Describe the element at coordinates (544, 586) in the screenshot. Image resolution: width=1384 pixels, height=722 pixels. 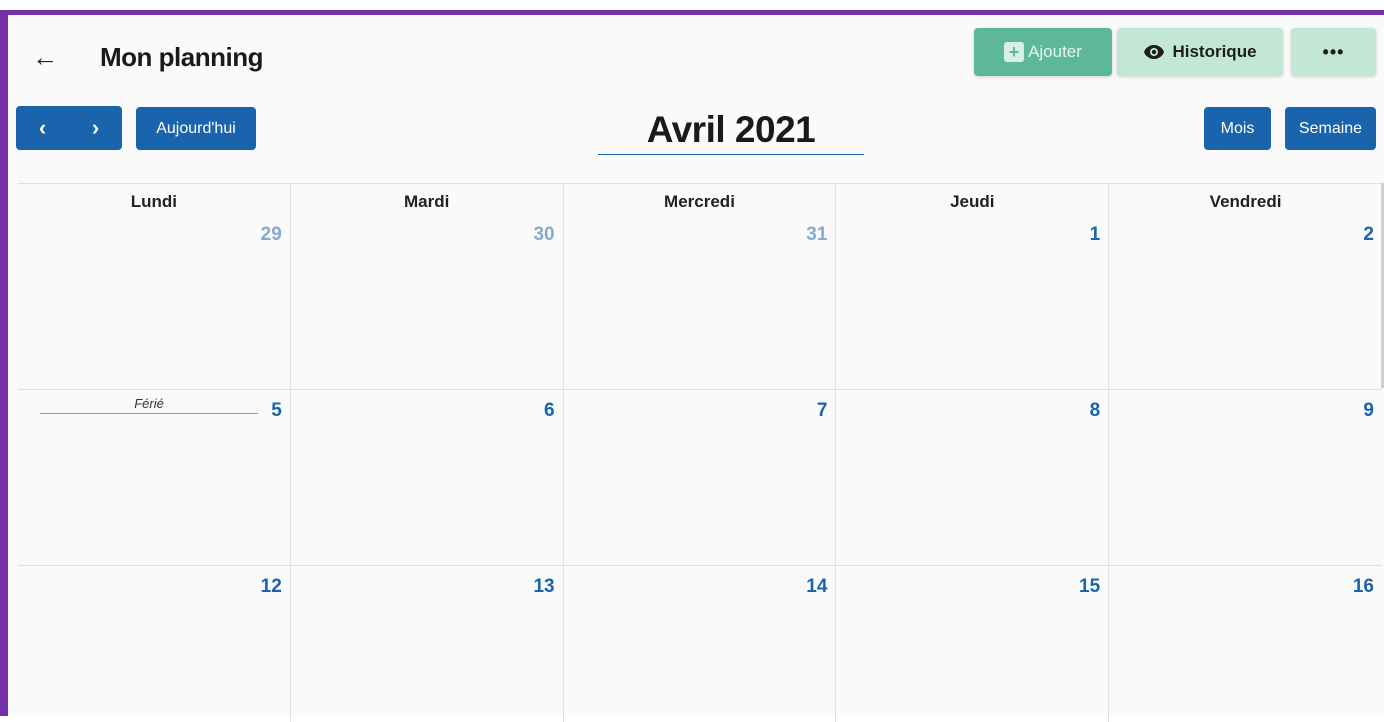
I see `day-number: 13` at that location.